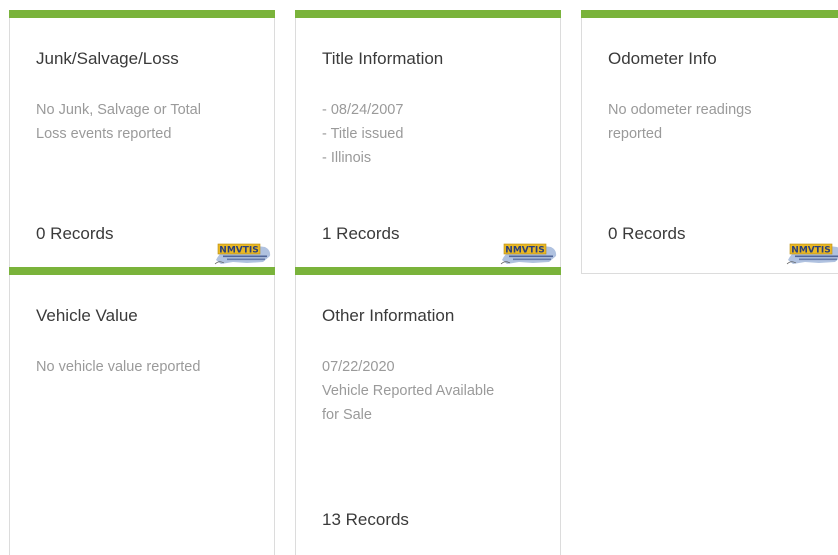  What do you see at coordinates (363, 134) in the screenshot?
I see `card-description-line: - Title issued` at bounding box center [363, 134].